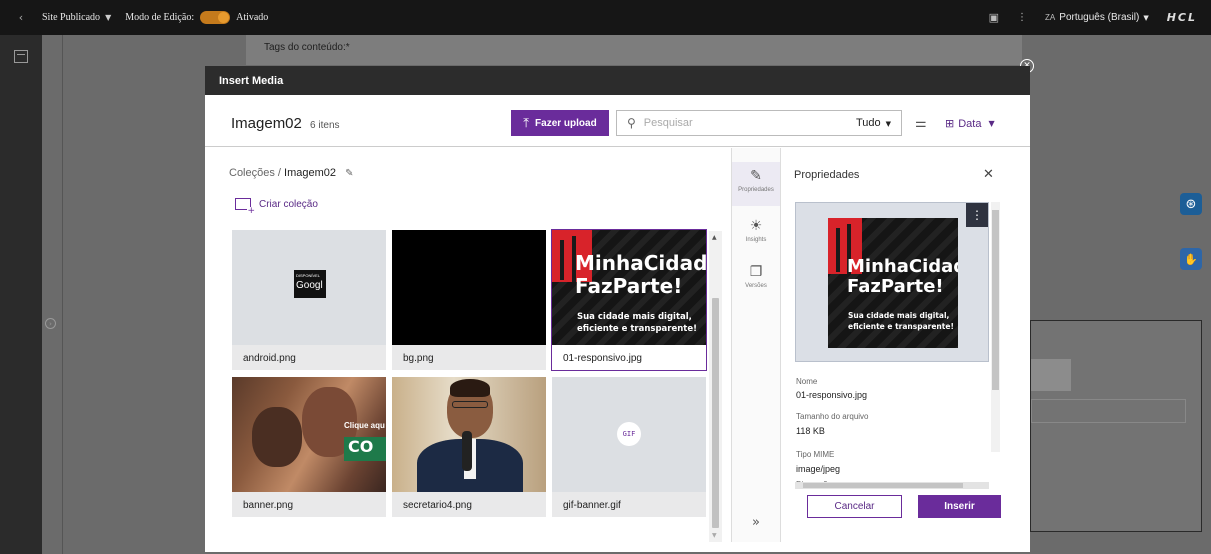 This screenshot has height=554, width=1211. I want to click on side-rail: ✎ Propriedades ☀ Insights ❐ Versões », so click(756, 345).